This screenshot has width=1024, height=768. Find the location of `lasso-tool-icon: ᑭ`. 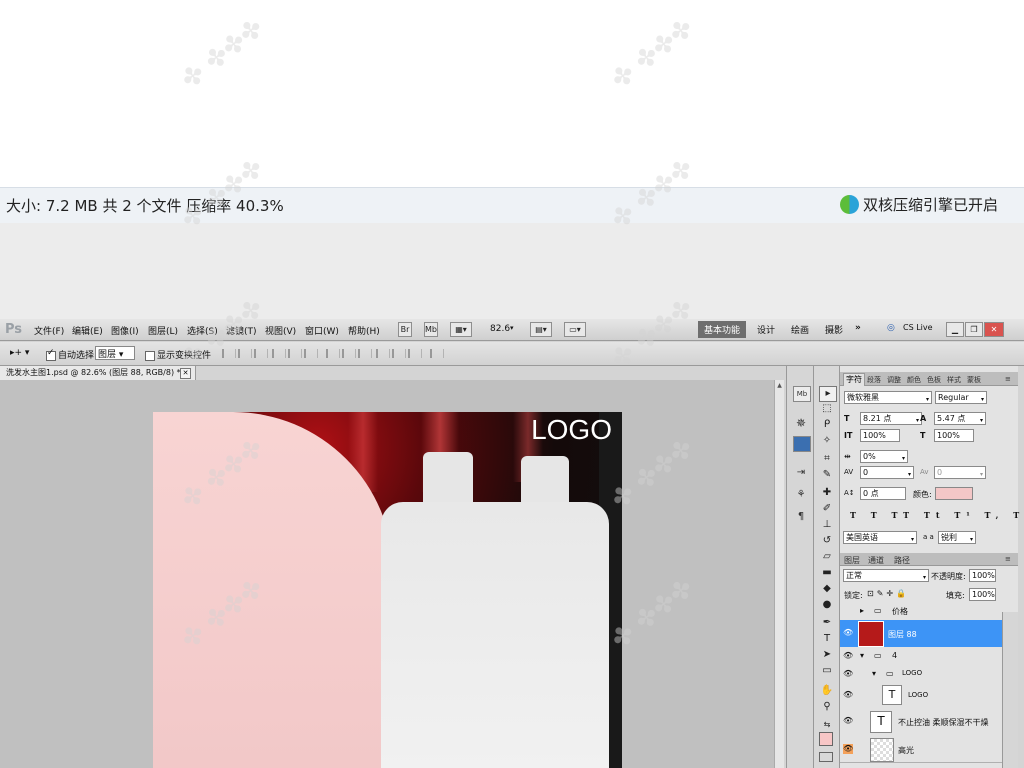

lasso-tool-icon: ᑭ is located at coordinates (827, 425).